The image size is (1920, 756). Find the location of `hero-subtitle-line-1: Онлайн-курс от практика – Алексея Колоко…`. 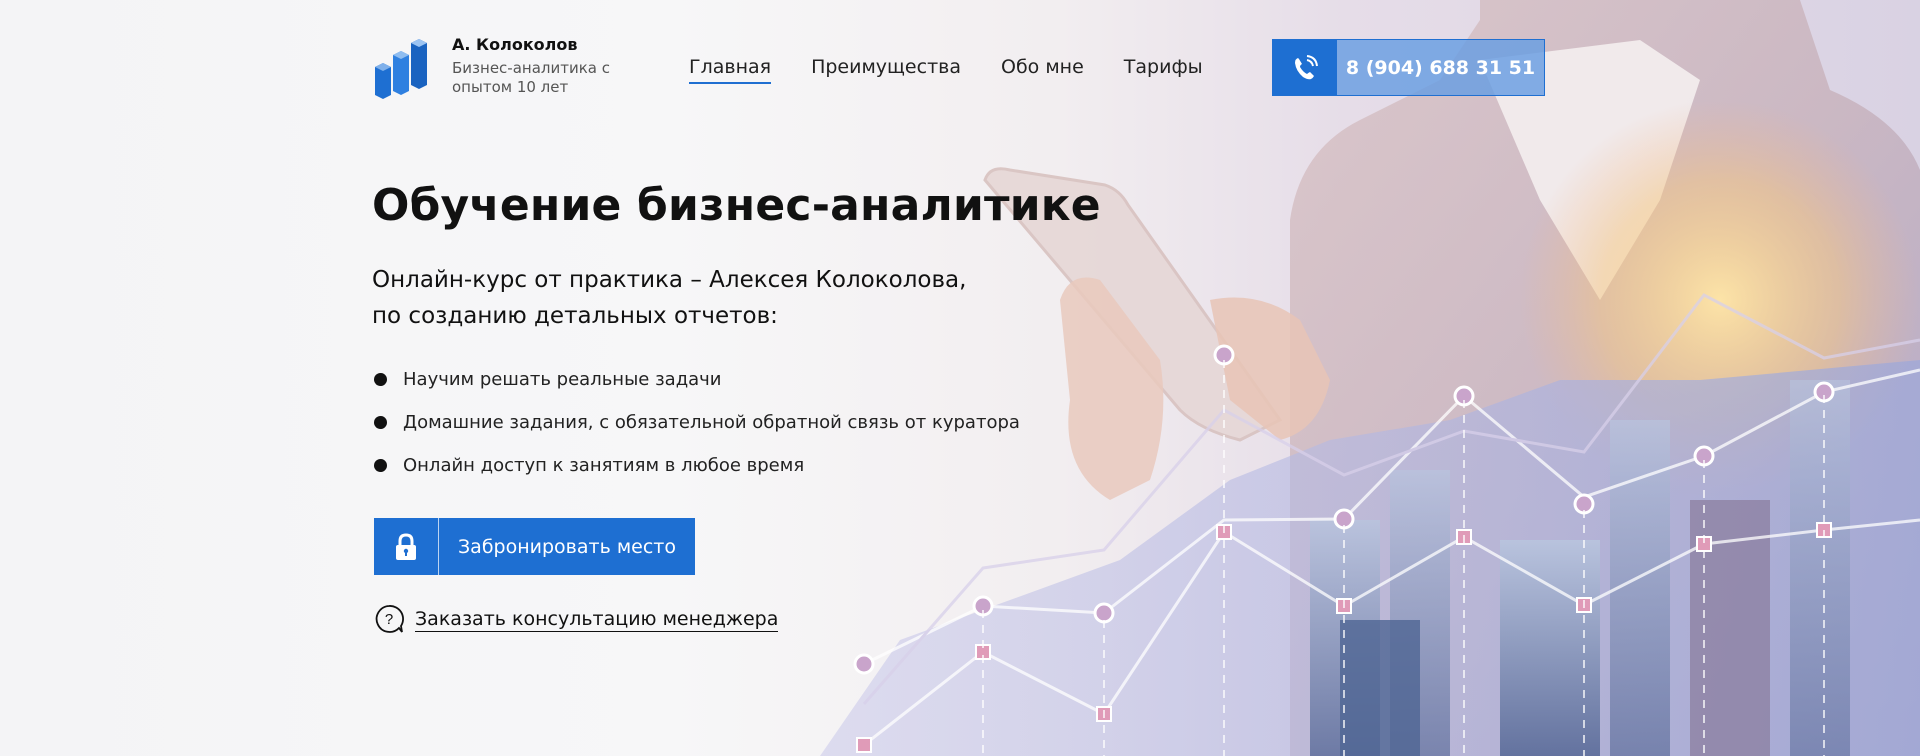

hero-subtitle-line-1: Онлайн-курс от практика – Алексея Колоко… is located at coordinates (669, 280).